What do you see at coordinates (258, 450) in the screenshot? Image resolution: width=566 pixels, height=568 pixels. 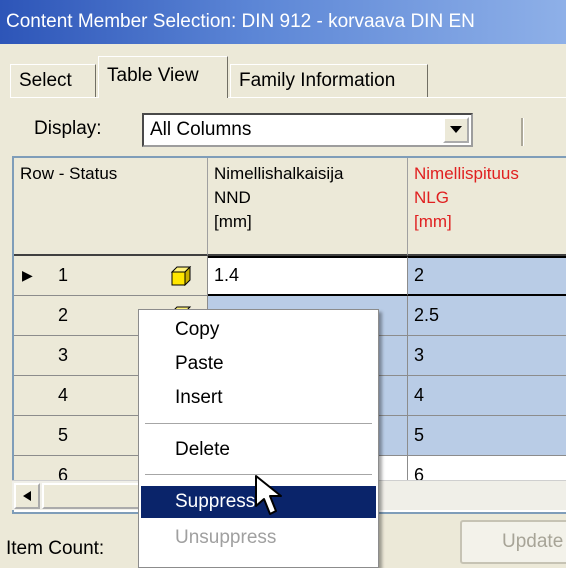 I see `menu-item-delete: Delete` at bounding box center [258, 450].